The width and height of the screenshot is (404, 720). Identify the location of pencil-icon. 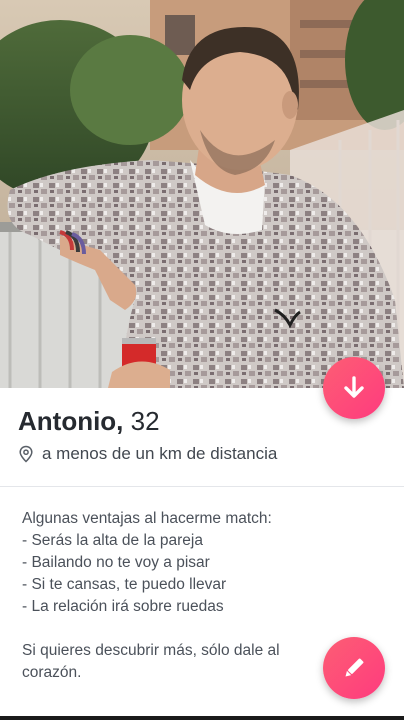
(354, 667).